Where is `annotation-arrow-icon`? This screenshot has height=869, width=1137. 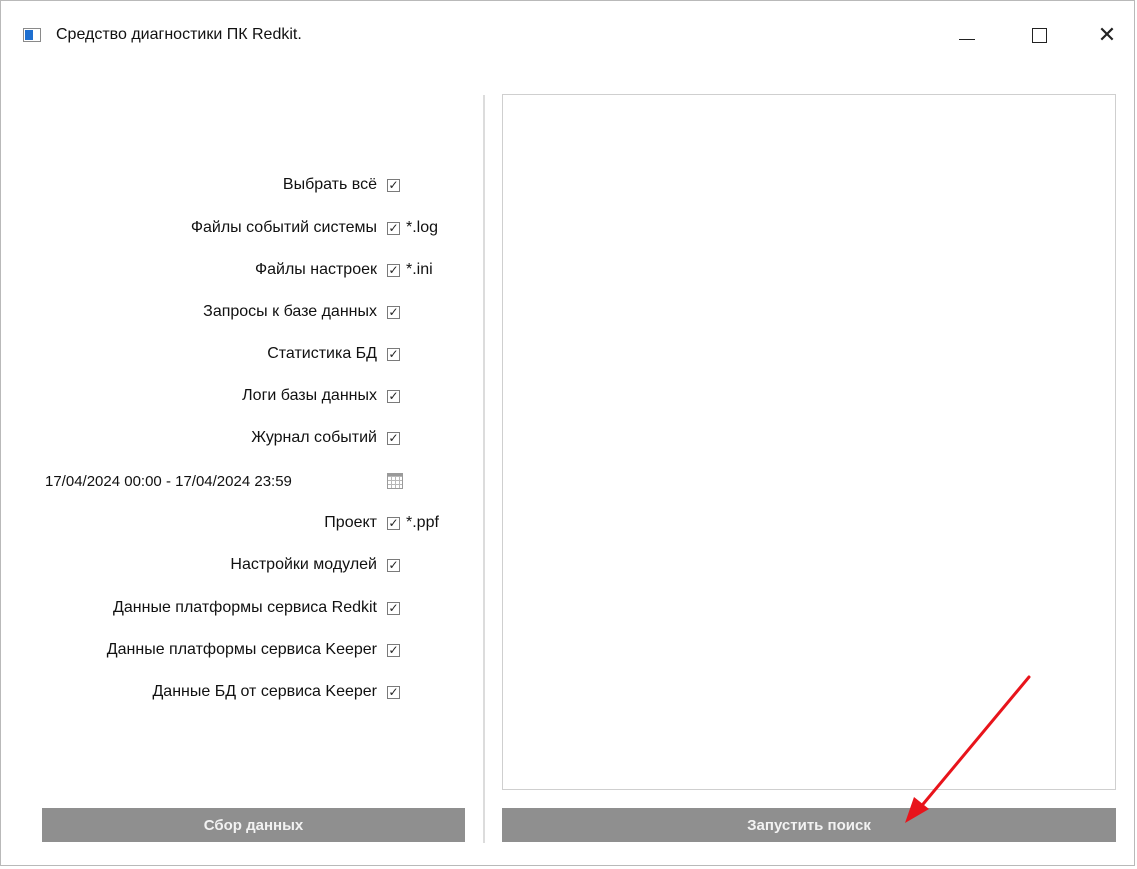 annotation-arrow-icon is located at coordinates (968, 749).